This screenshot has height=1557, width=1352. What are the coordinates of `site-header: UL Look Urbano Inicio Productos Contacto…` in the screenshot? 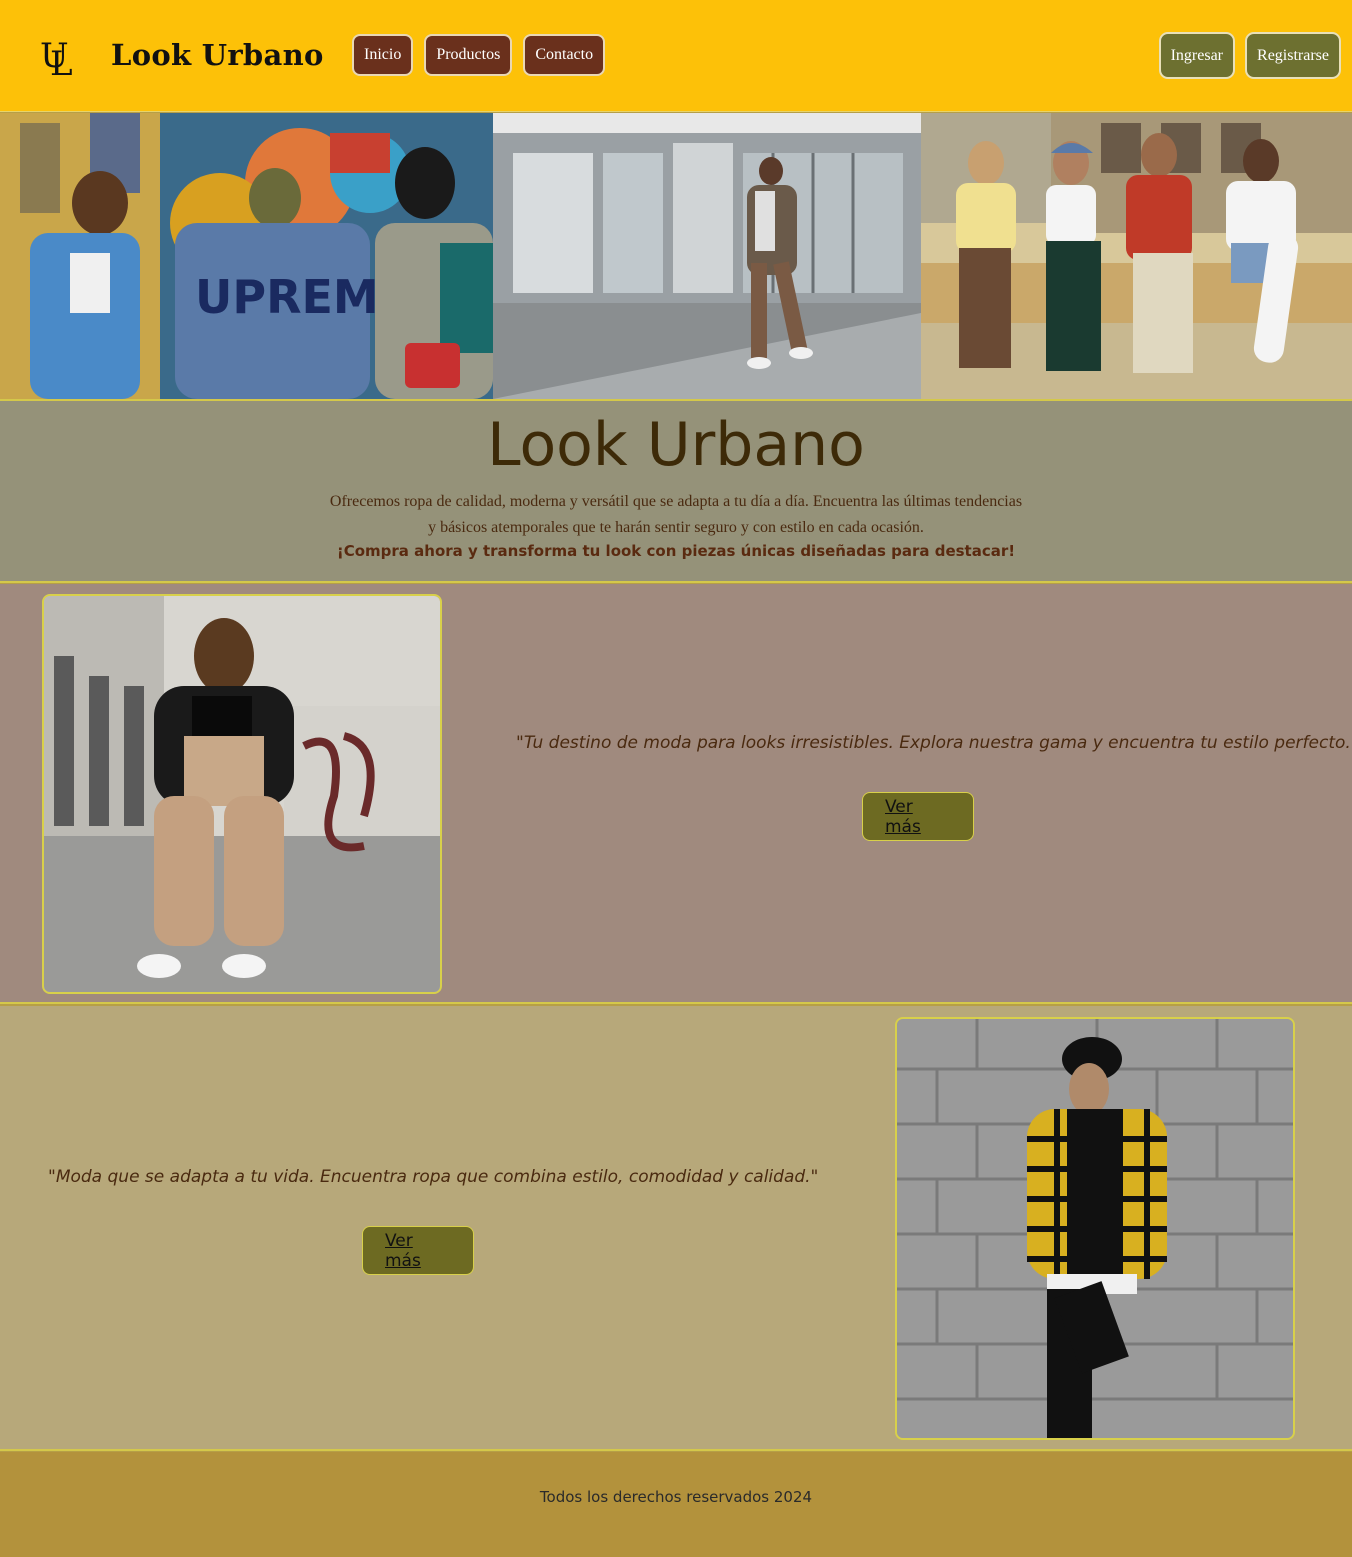 It's located at (676, 56).